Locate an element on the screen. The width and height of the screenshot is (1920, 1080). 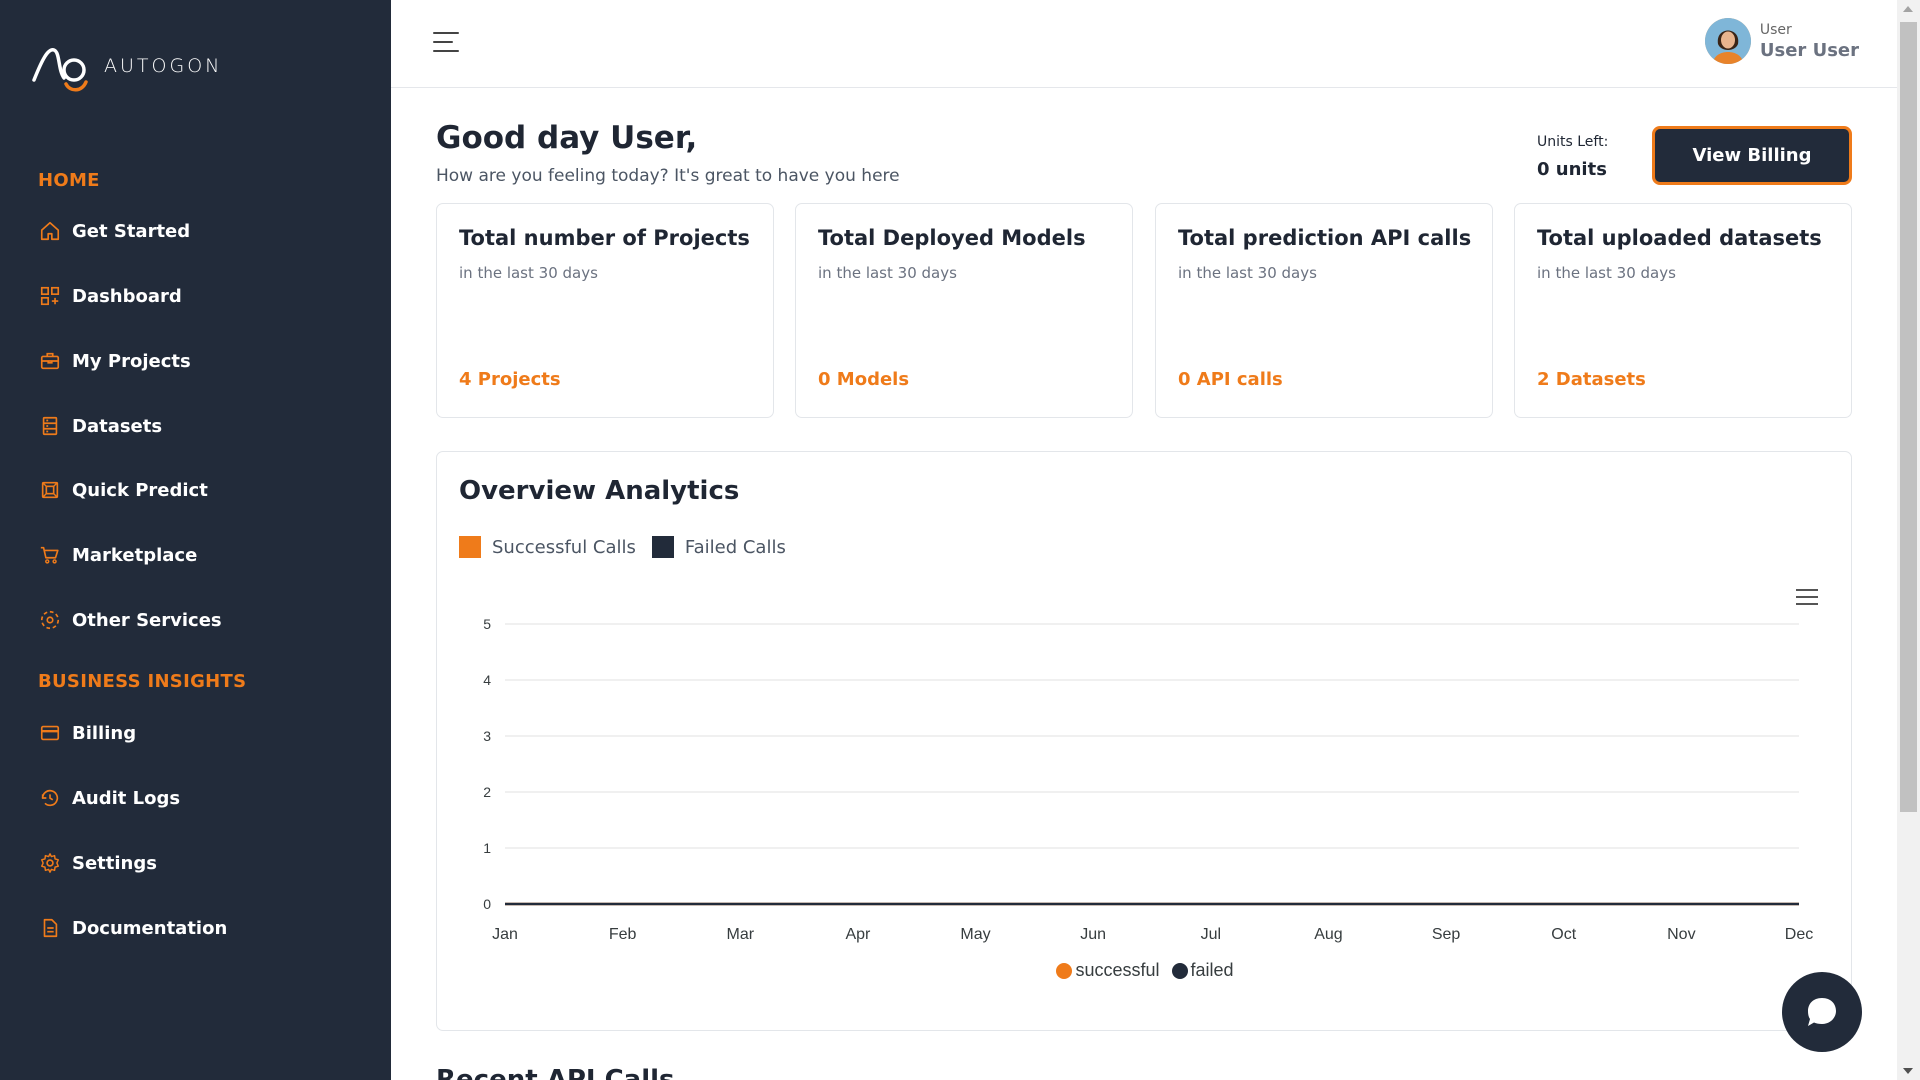
chat-button is located at coordinates (1822, 1012).